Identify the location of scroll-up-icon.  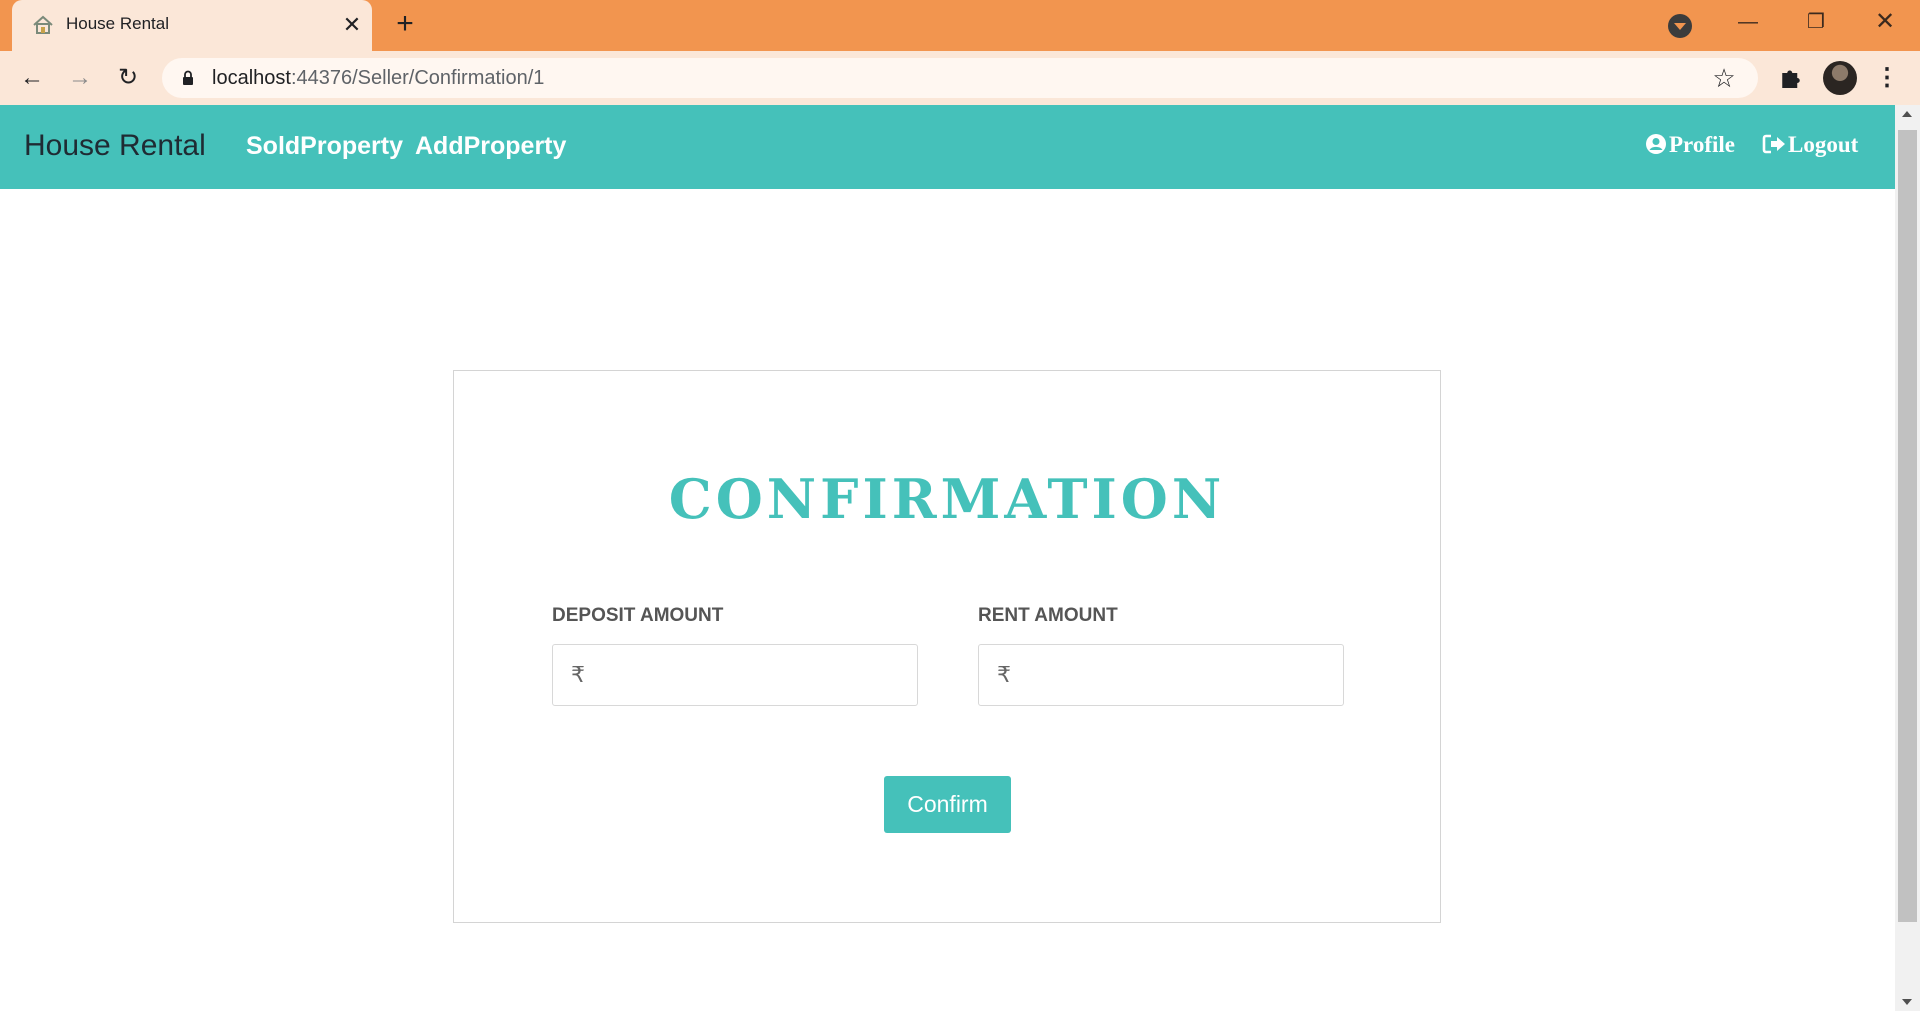
(1907, 114).